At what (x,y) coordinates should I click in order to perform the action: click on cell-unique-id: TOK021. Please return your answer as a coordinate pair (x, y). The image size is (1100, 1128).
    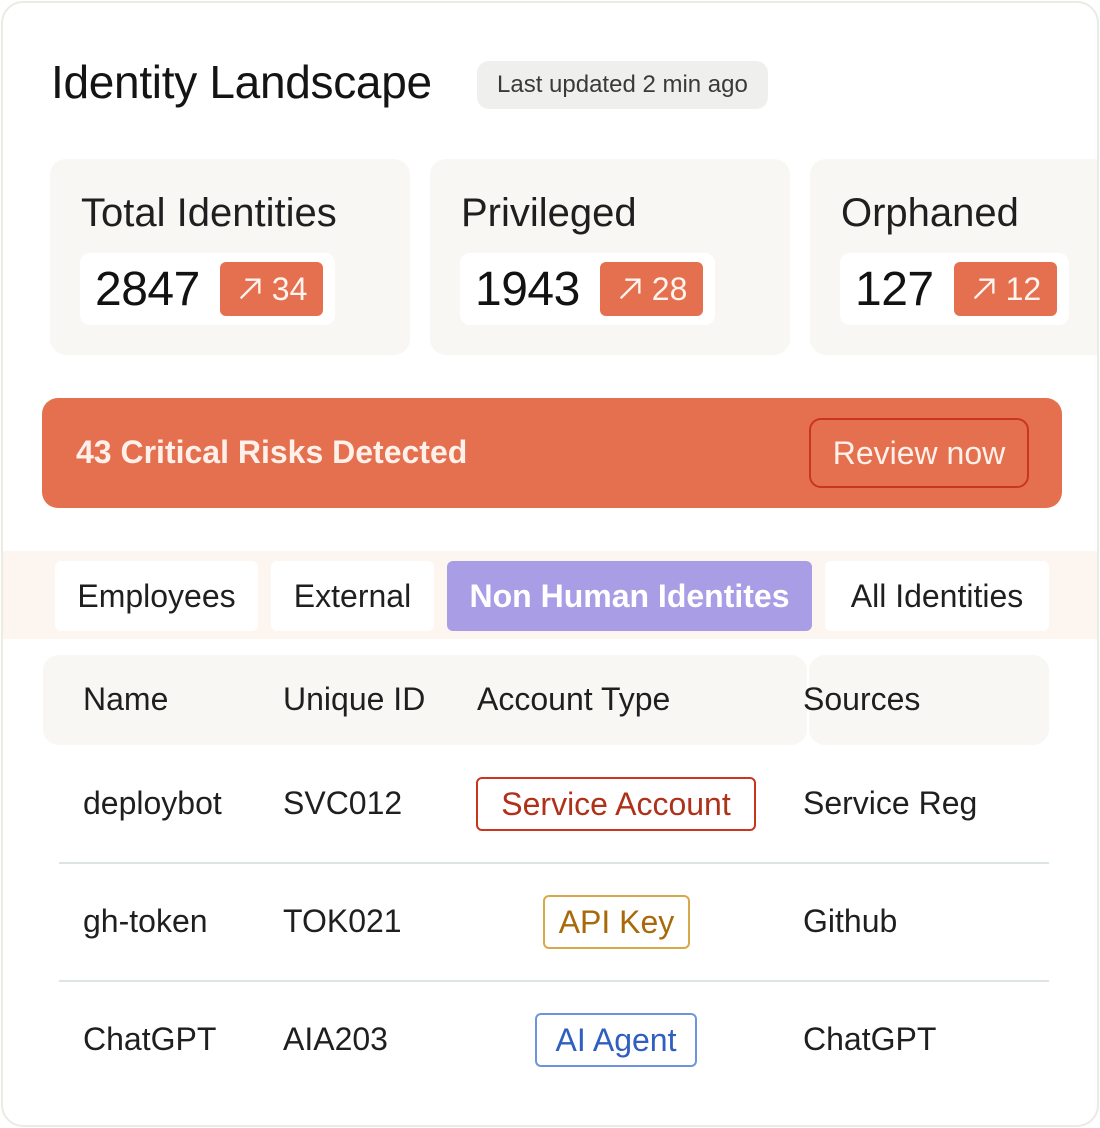
    Looking at the image, I should click on (342, 921).